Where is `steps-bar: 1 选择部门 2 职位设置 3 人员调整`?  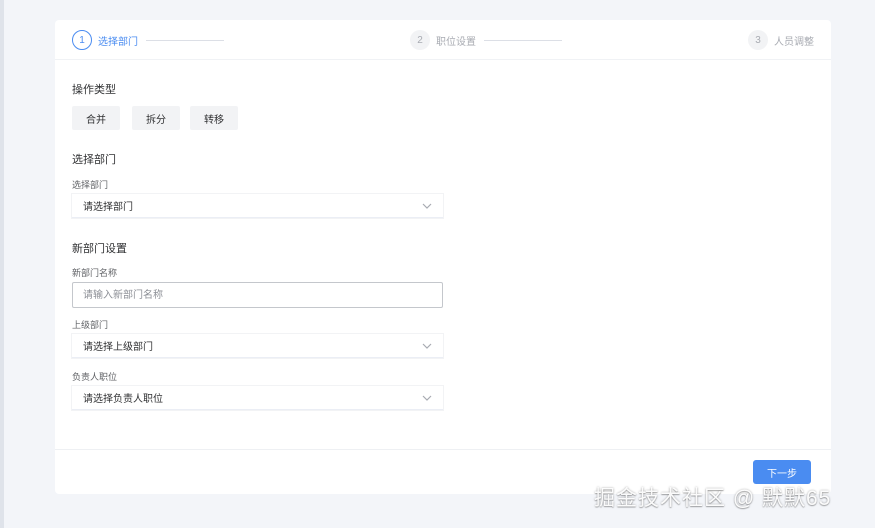
steps-bar: 1 选择部门 2 职位设置 3 人员调整 is located at coordinates (443, 40).